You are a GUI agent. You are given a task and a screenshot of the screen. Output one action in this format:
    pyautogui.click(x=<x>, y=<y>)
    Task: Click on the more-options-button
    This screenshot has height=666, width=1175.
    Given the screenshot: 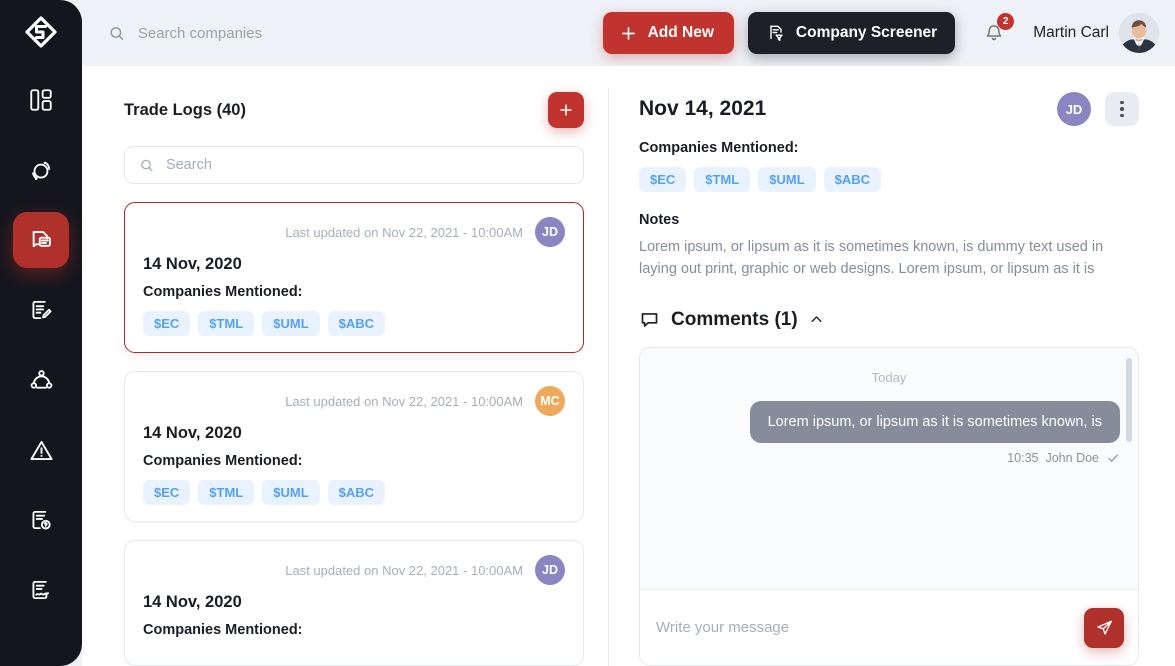 What is the action you would take?
    pyautogui.click(x=1122, y=109)
    